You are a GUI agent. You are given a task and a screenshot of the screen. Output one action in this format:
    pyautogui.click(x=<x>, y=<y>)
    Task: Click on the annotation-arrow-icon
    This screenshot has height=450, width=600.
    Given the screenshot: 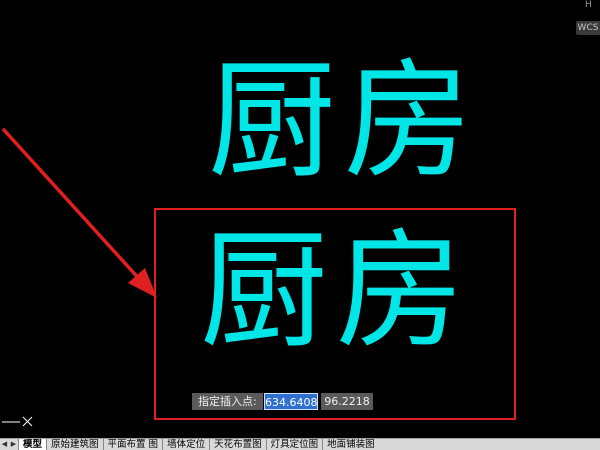 What is the action you would take?
    pyautogui.click(x=79, y=213)
    